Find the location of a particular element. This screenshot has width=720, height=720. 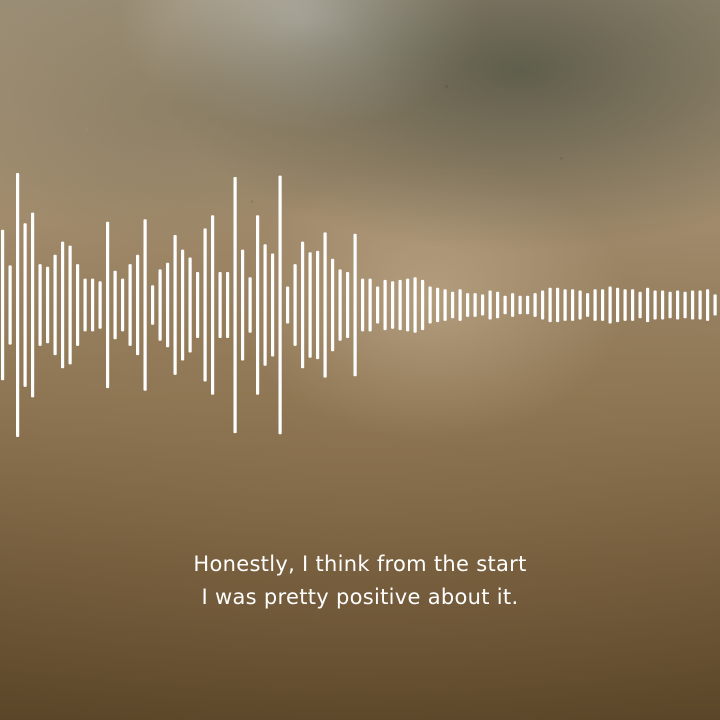

caption-line-1: Honestly, I think from the start is located at coordinates (360, 564).